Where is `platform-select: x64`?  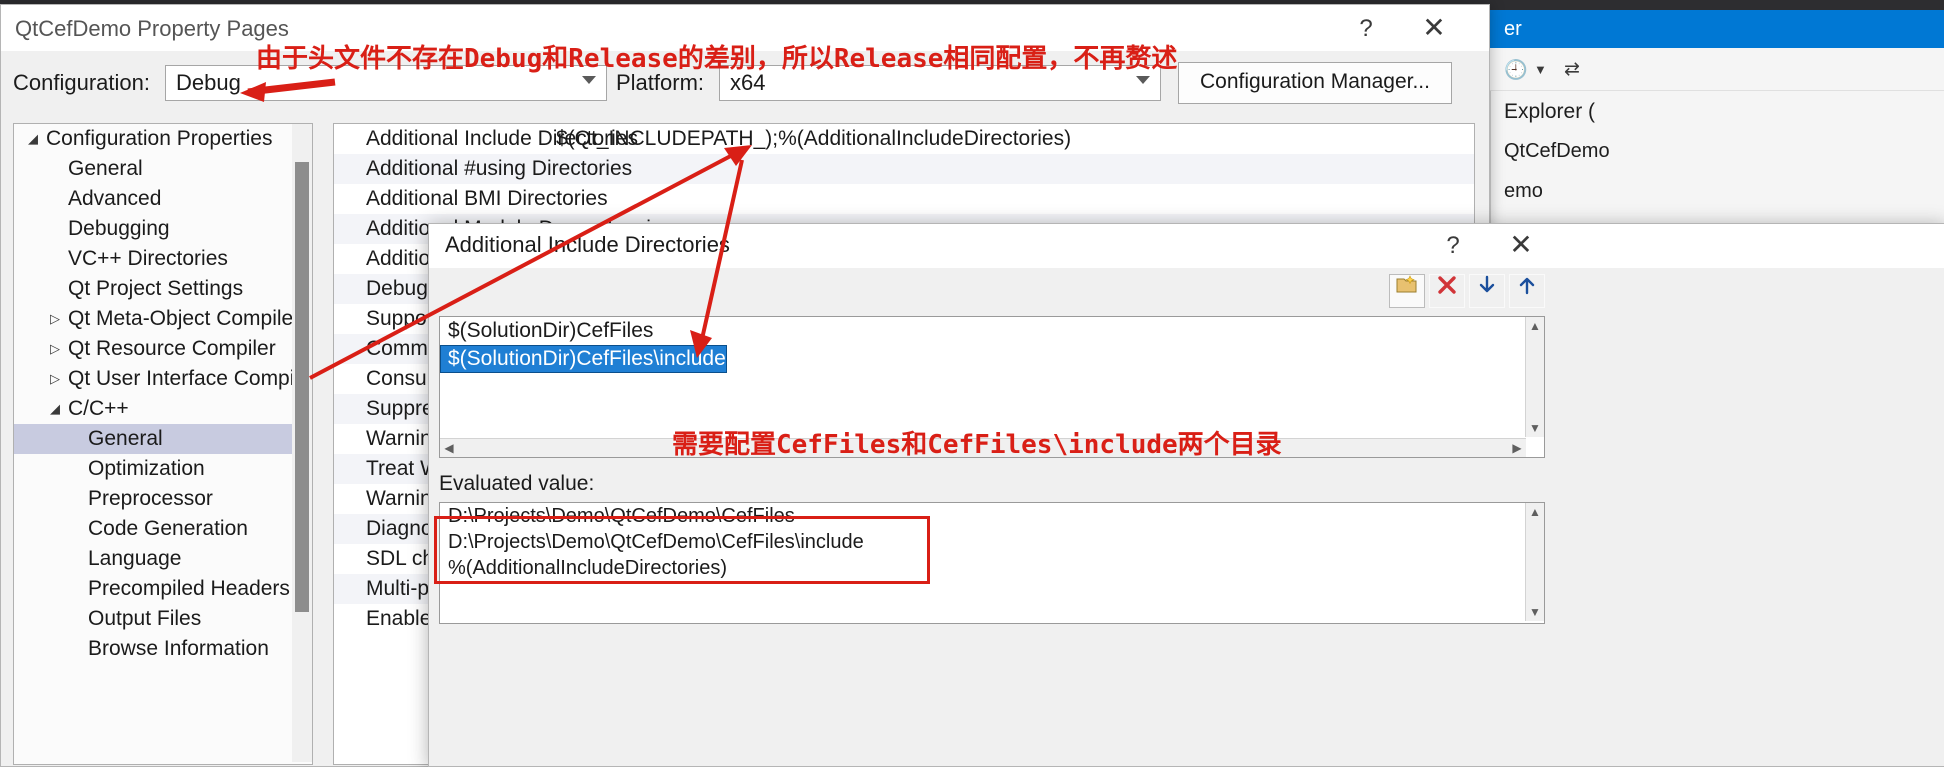 platform-select: x64 is located at coordinates (940, 83).